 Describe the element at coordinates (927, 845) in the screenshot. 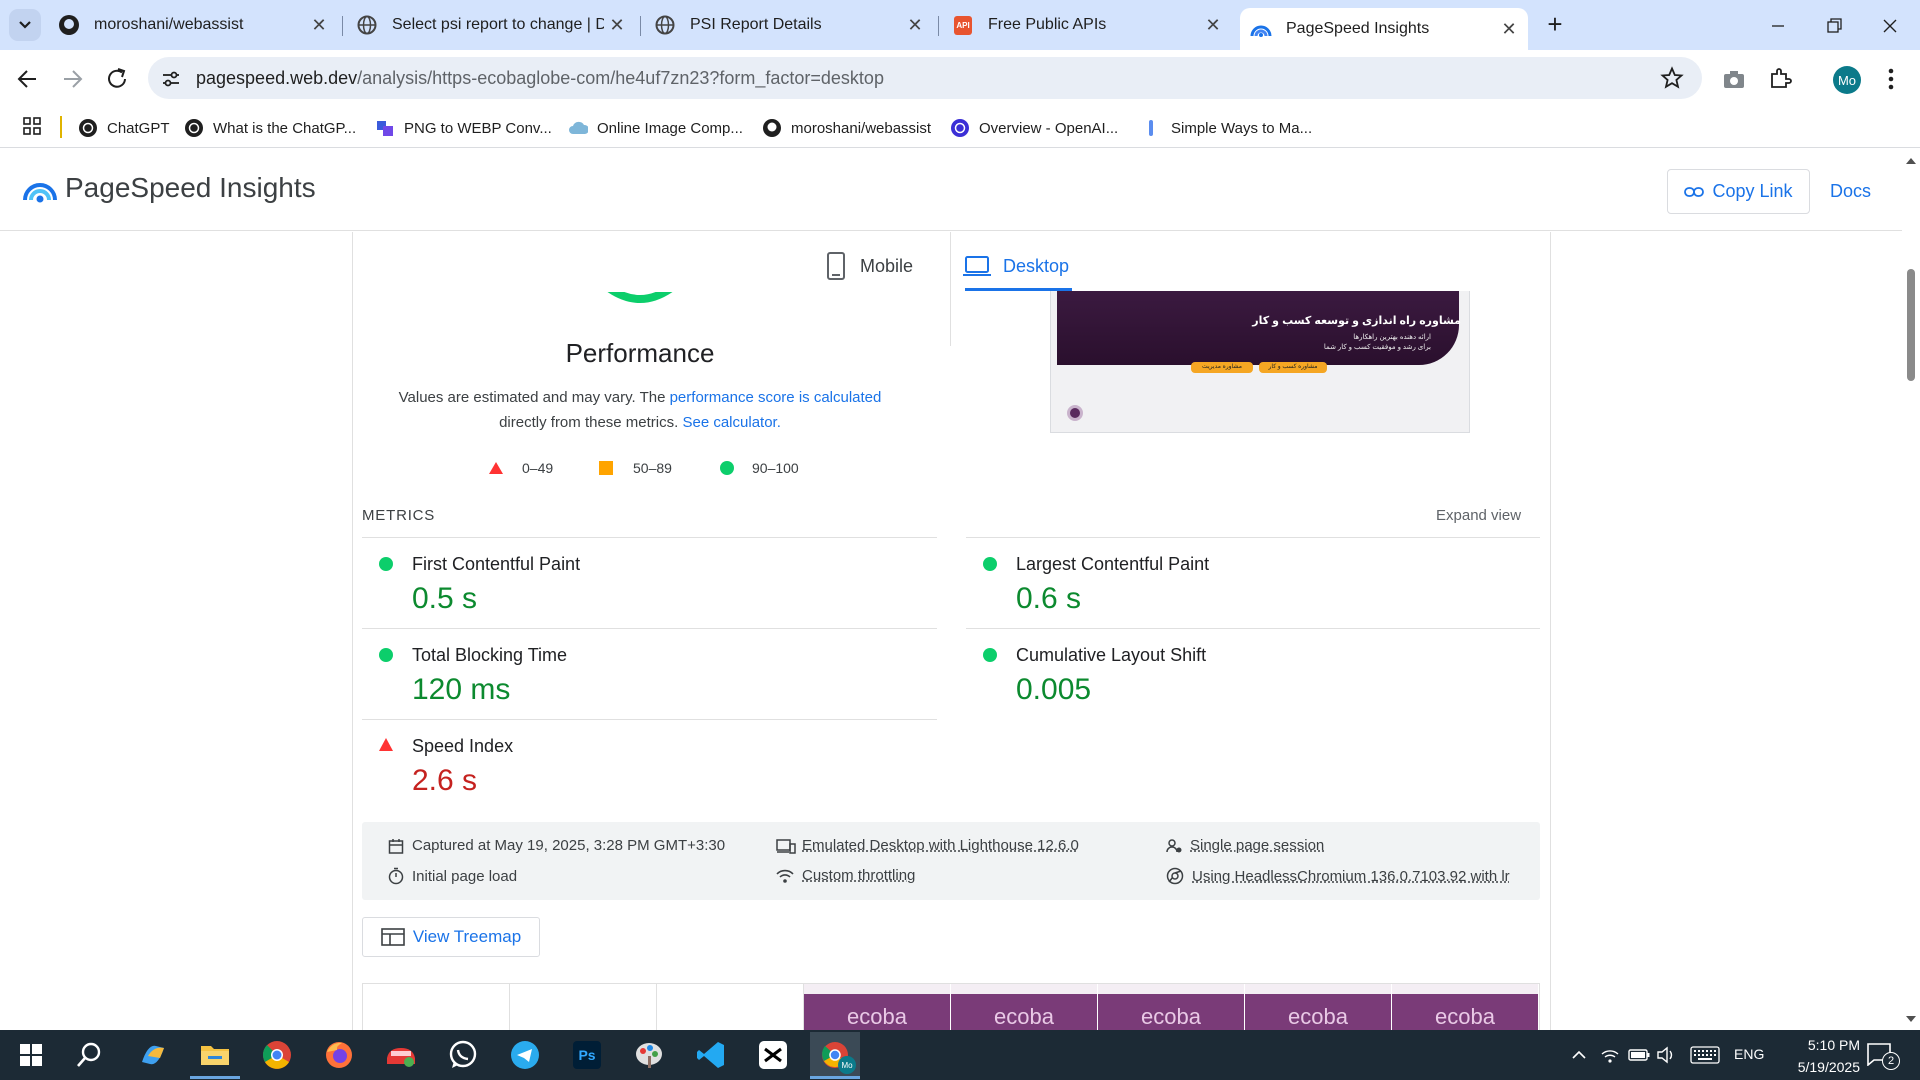

I see `emulated-desktop: Emulated Desktop with Lighthouse 12.6.0` at that location.